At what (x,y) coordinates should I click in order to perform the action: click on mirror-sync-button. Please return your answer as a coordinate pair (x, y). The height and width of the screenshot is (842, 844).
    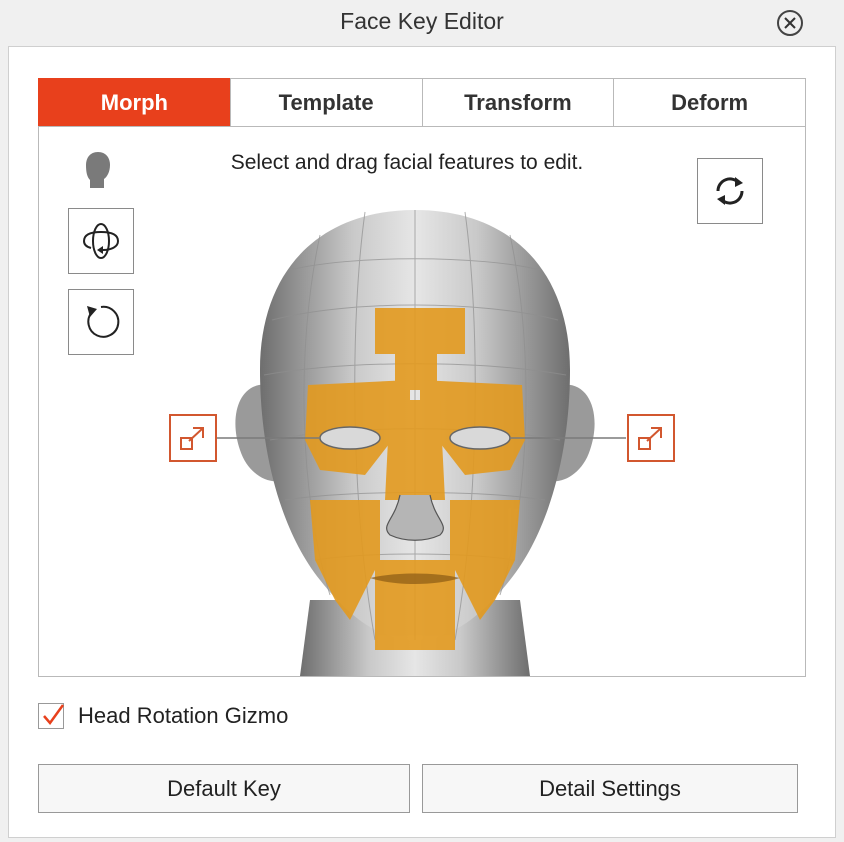
    Looking at the image, I should click on (730, 191).